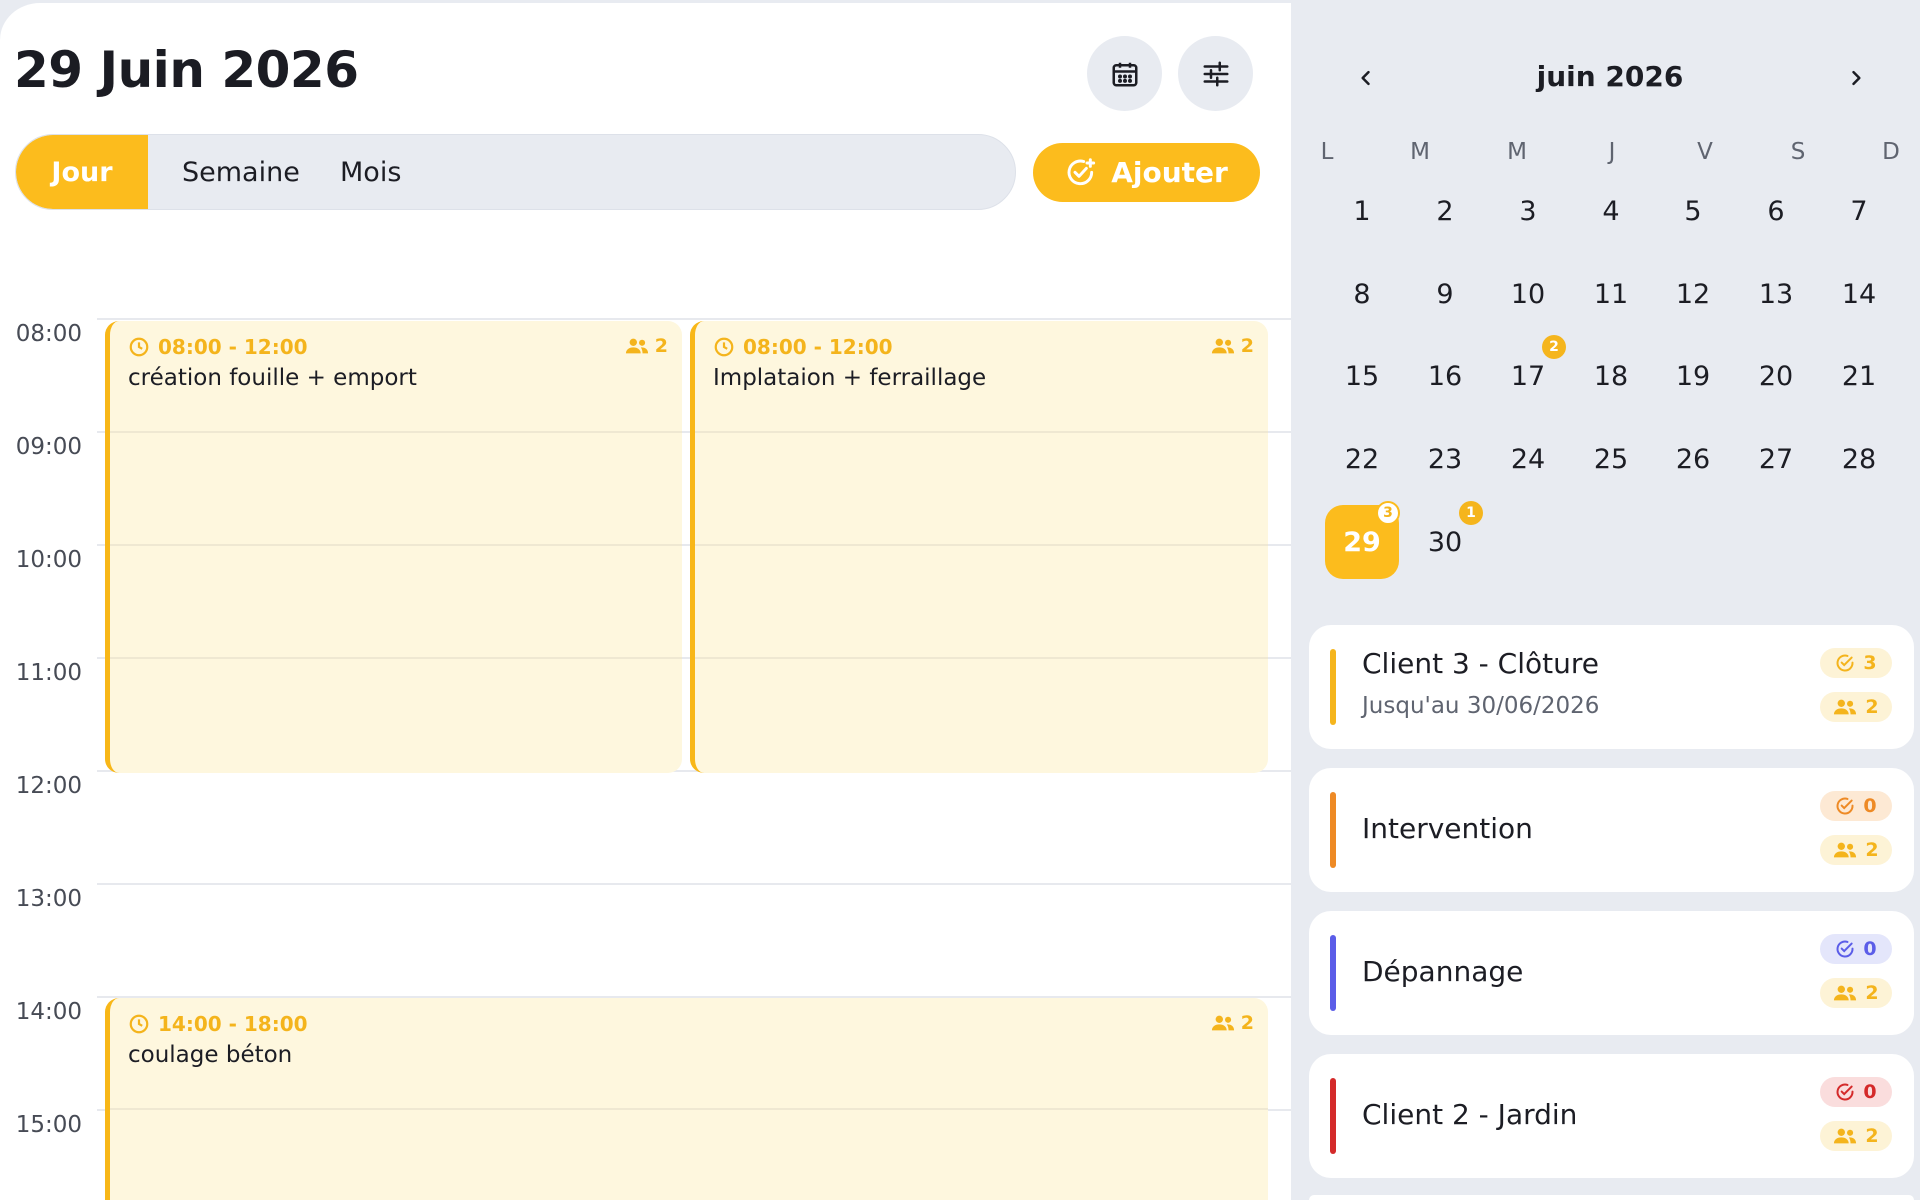 The image size is (1920, 1200). Describe the element at coordinates (1776, 459) in the screenshot. I see `calendar-day: 27` at that location.